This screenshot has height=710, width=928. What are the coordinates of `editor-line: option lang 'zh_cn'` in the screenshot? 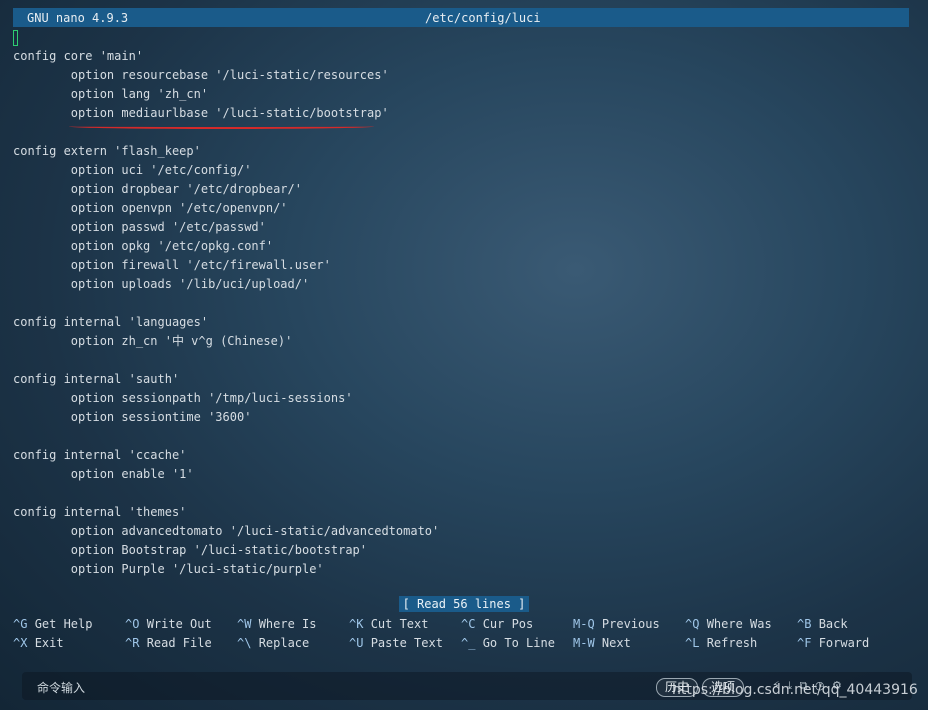 It's located at (461, 94).